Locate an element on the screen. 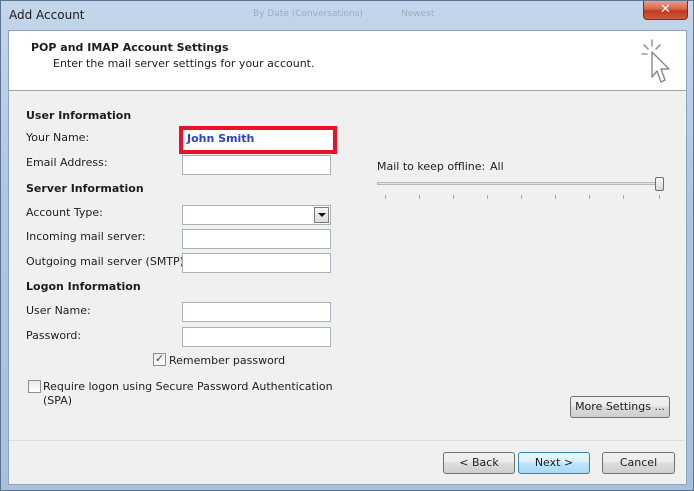 The height and width of the screenshot is (491, 694). remember-password-label: Remember password is located at coordinates (227, 360).